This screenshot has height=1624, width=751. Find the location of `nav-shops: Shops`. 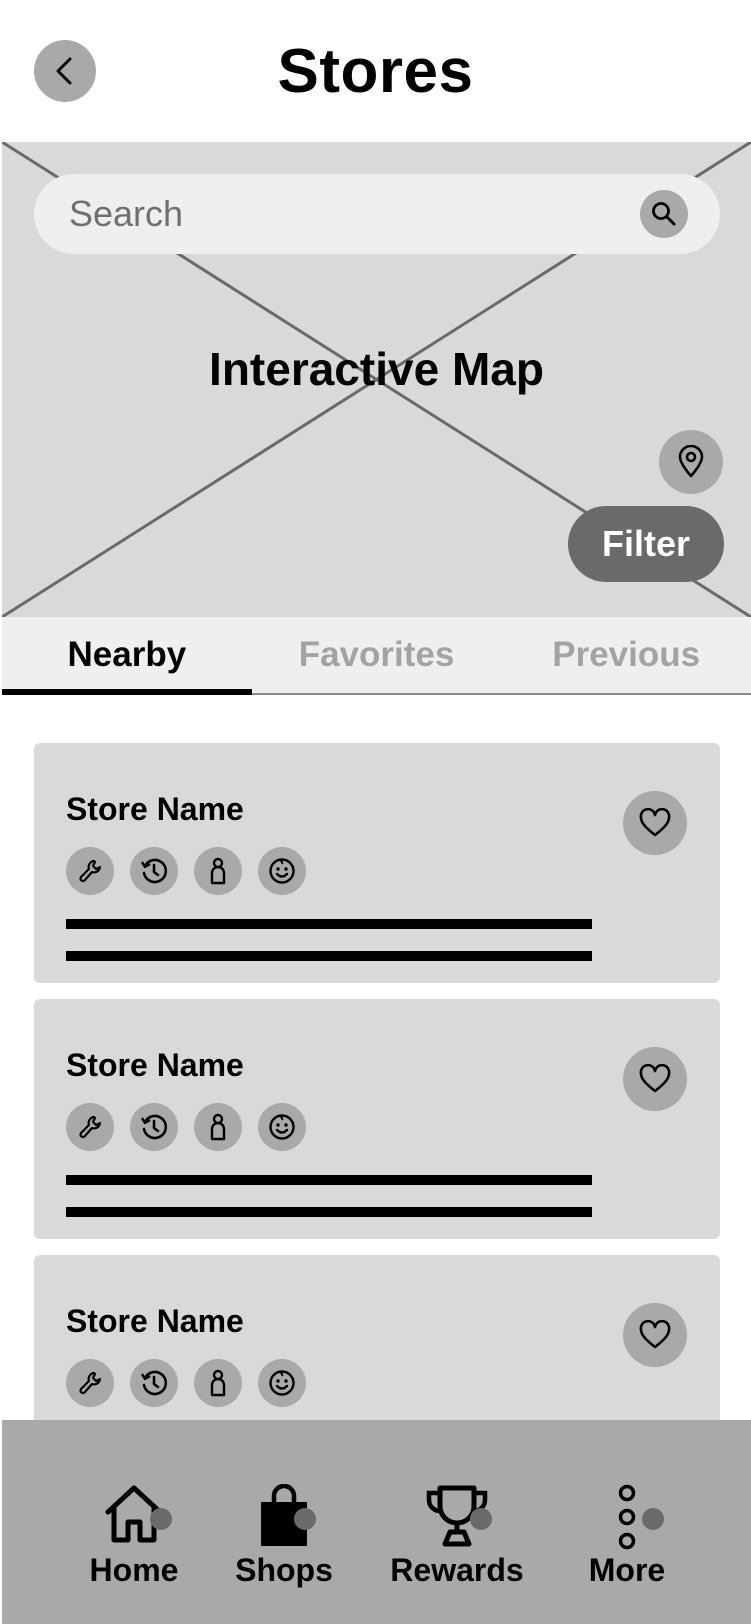

nav-shops: Shops is located at coordinates (284, 1522).